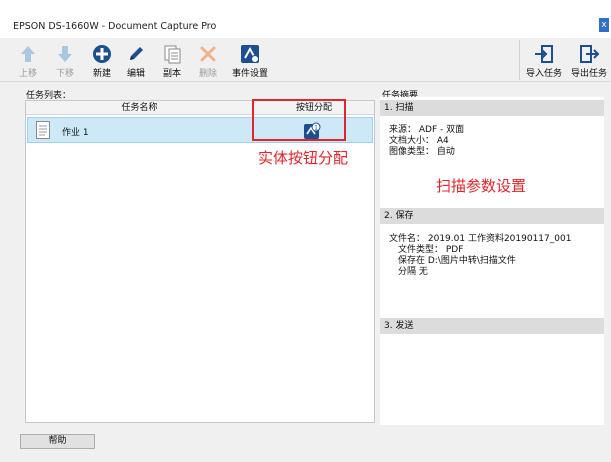  I want to click on copy-label: 副本, so click(171, 74).